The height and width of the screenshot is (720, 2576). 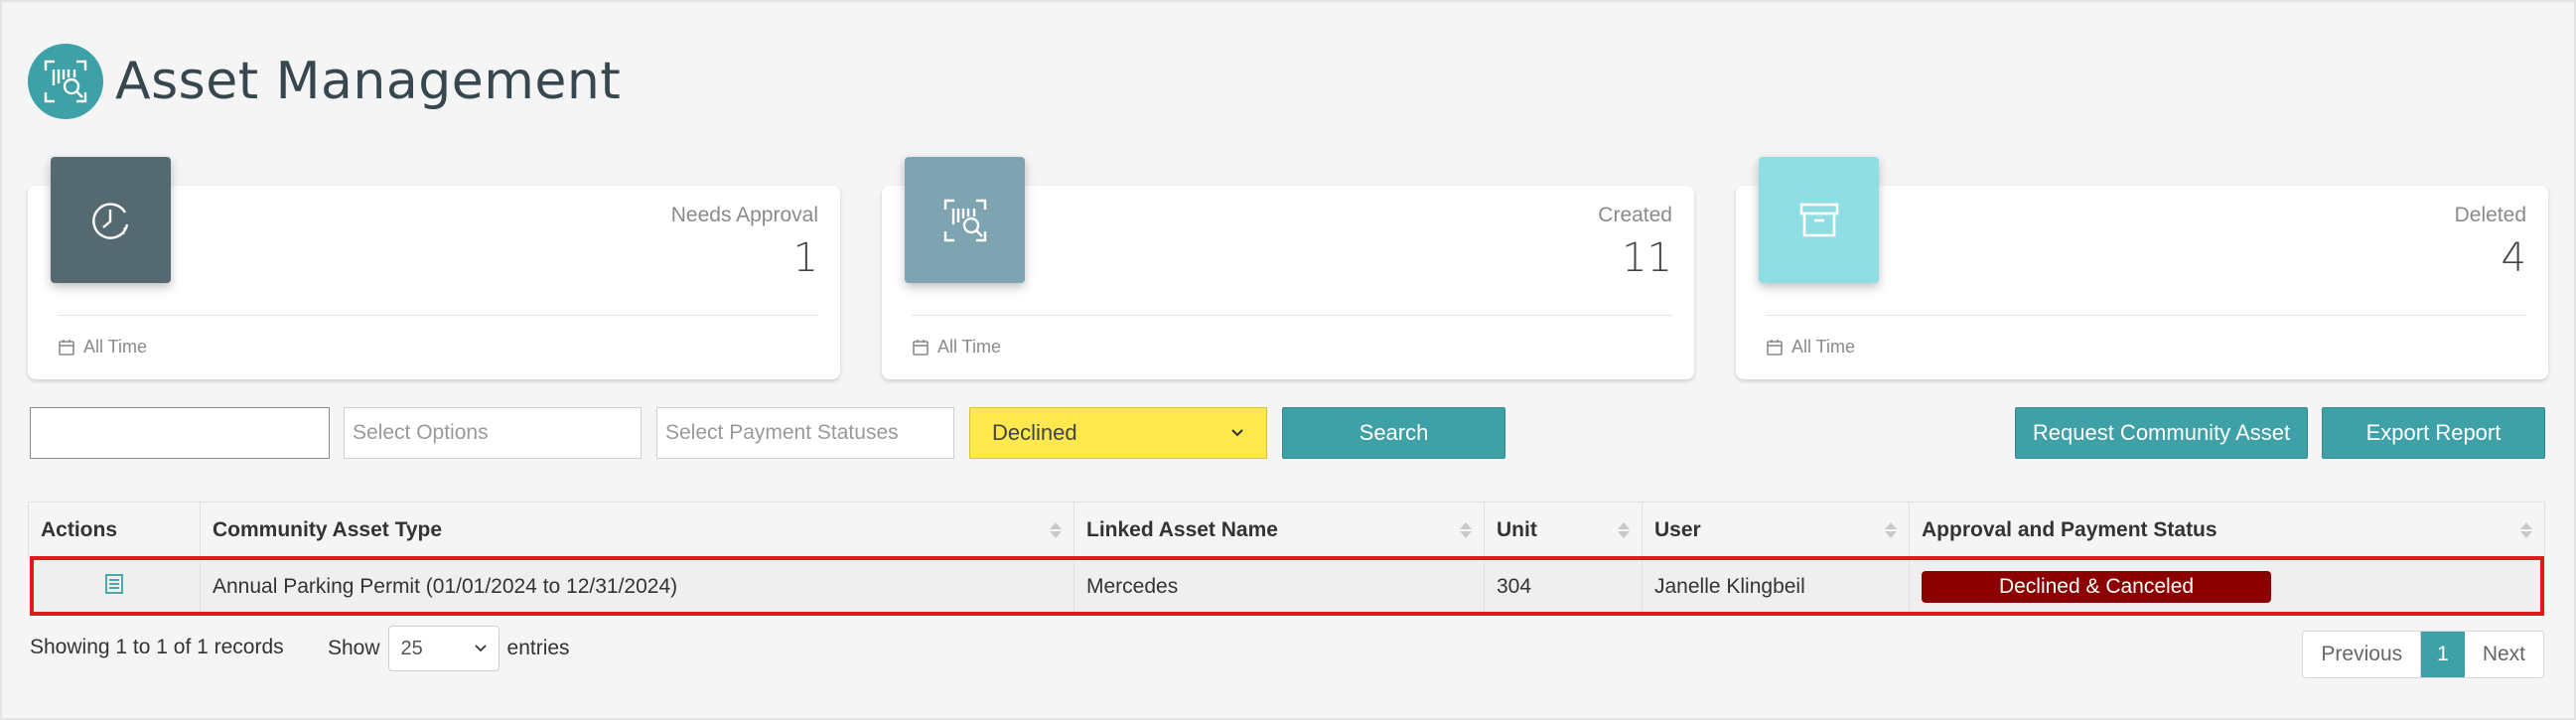 What do you see at coordinates (412, 648) in the screenshot?
I see `page-size-value: 25` at bounding box center [412, 648].